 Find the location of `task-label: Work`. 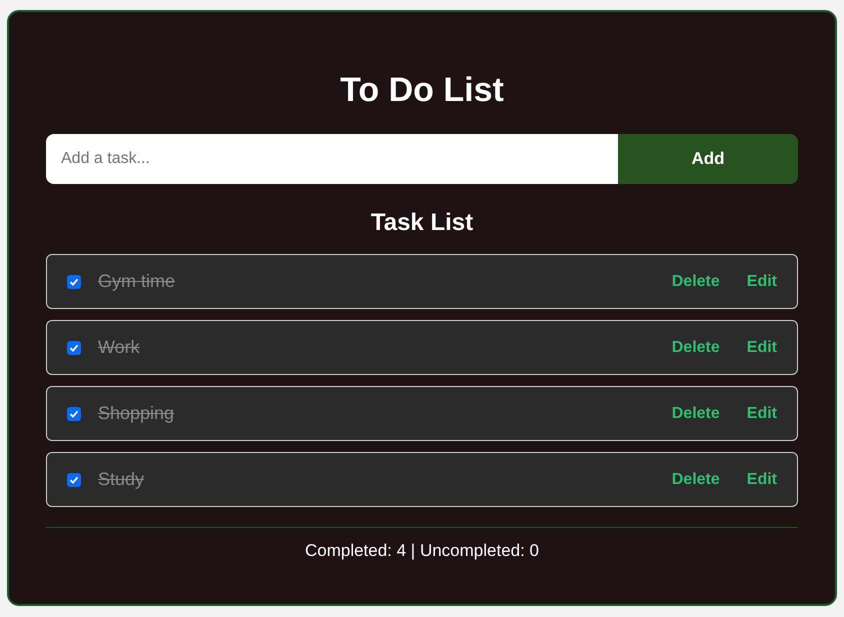

task-label: Work is located at coordinates (119, 347).